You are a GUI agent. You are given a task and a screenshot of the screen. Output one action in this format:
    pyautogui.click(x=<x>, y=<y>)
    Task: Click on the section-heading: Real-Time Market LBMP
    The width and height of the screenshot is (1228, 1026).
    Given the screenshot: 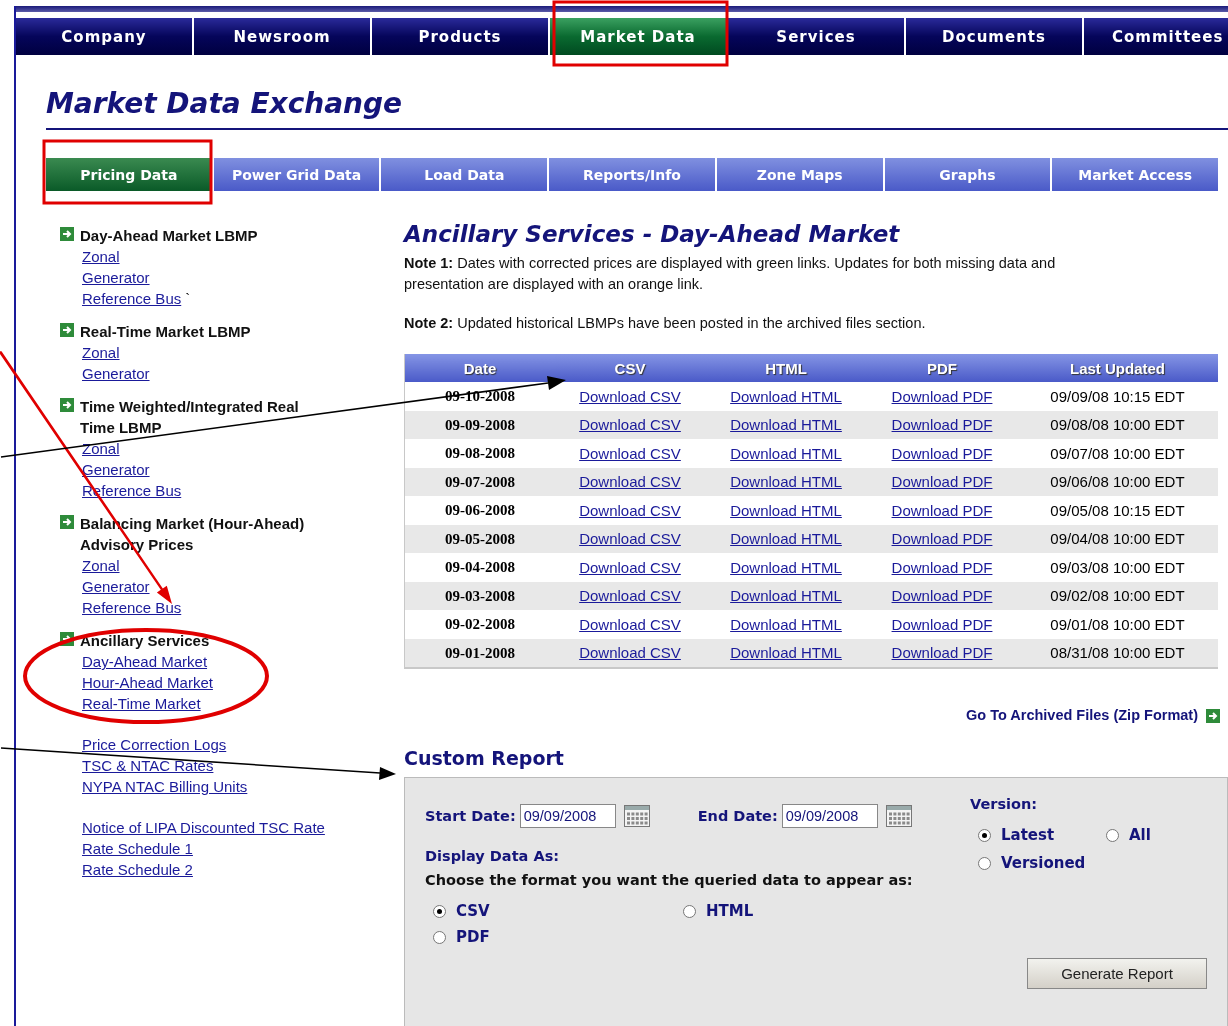 What is the action you would take?
    pyautogui.click(x=166, y=332)
    